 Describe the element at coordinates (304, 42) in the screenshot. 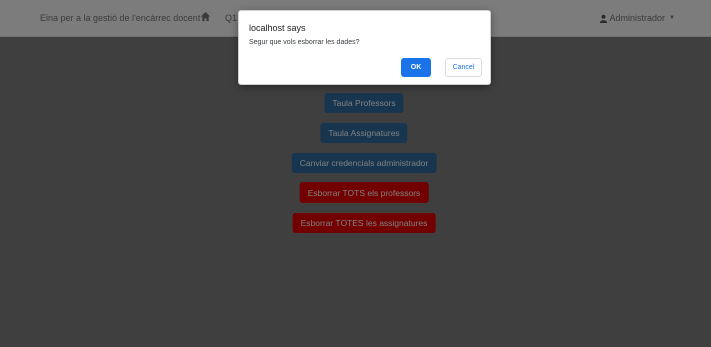

I see `dialog-message: Segur que vols esborrar les dades?` at that location.